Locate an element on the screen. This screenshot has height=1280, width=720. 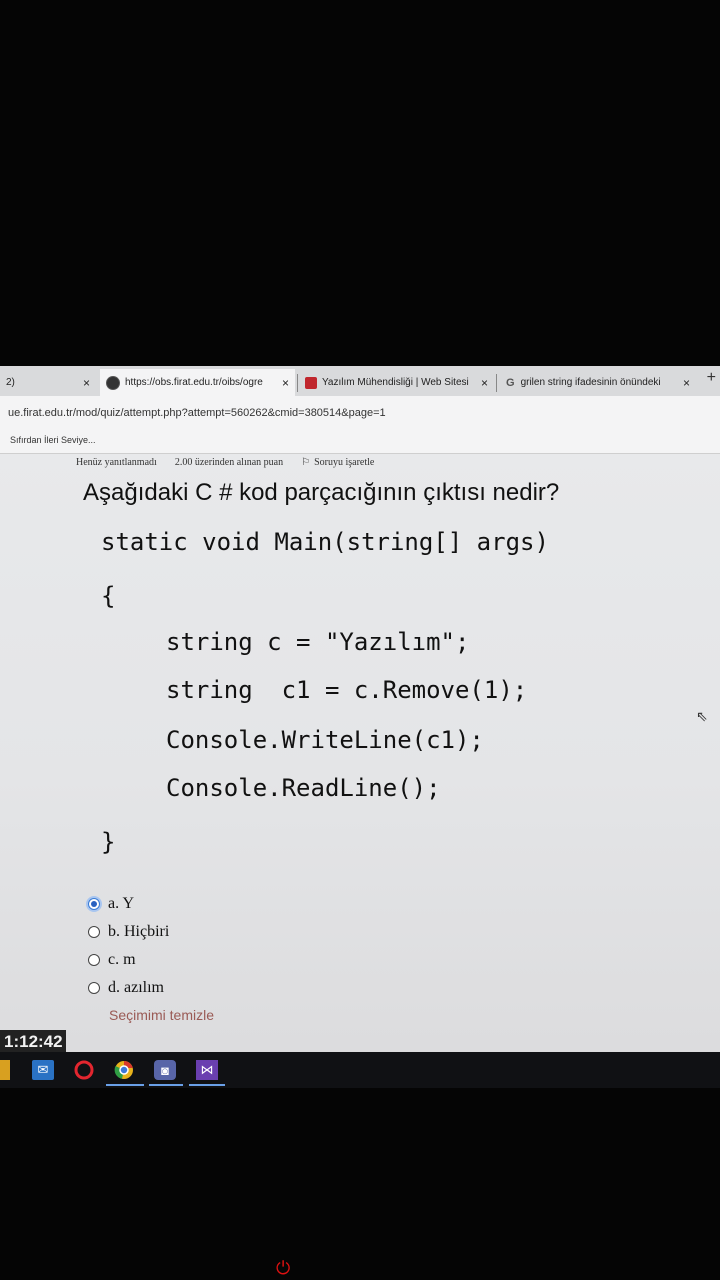
tab-label: grilen string ifadesinin önündeki is located at coordinates (590, 382).